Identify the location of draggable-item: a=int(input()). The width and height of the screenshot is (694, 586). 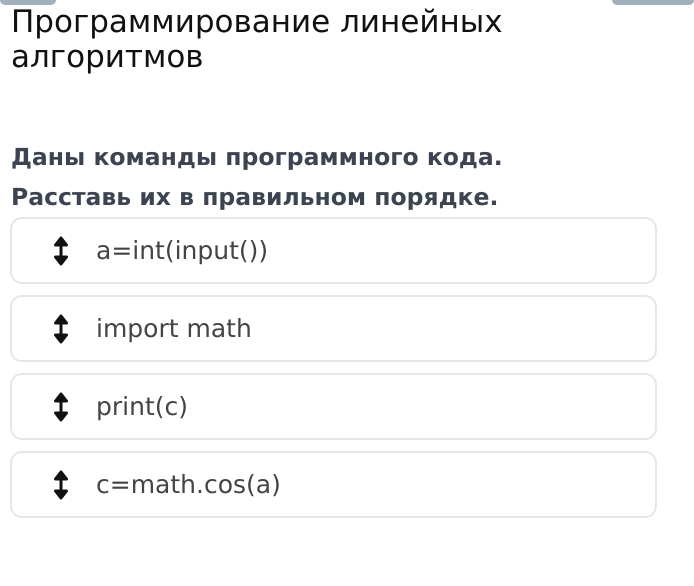
(333, 250).